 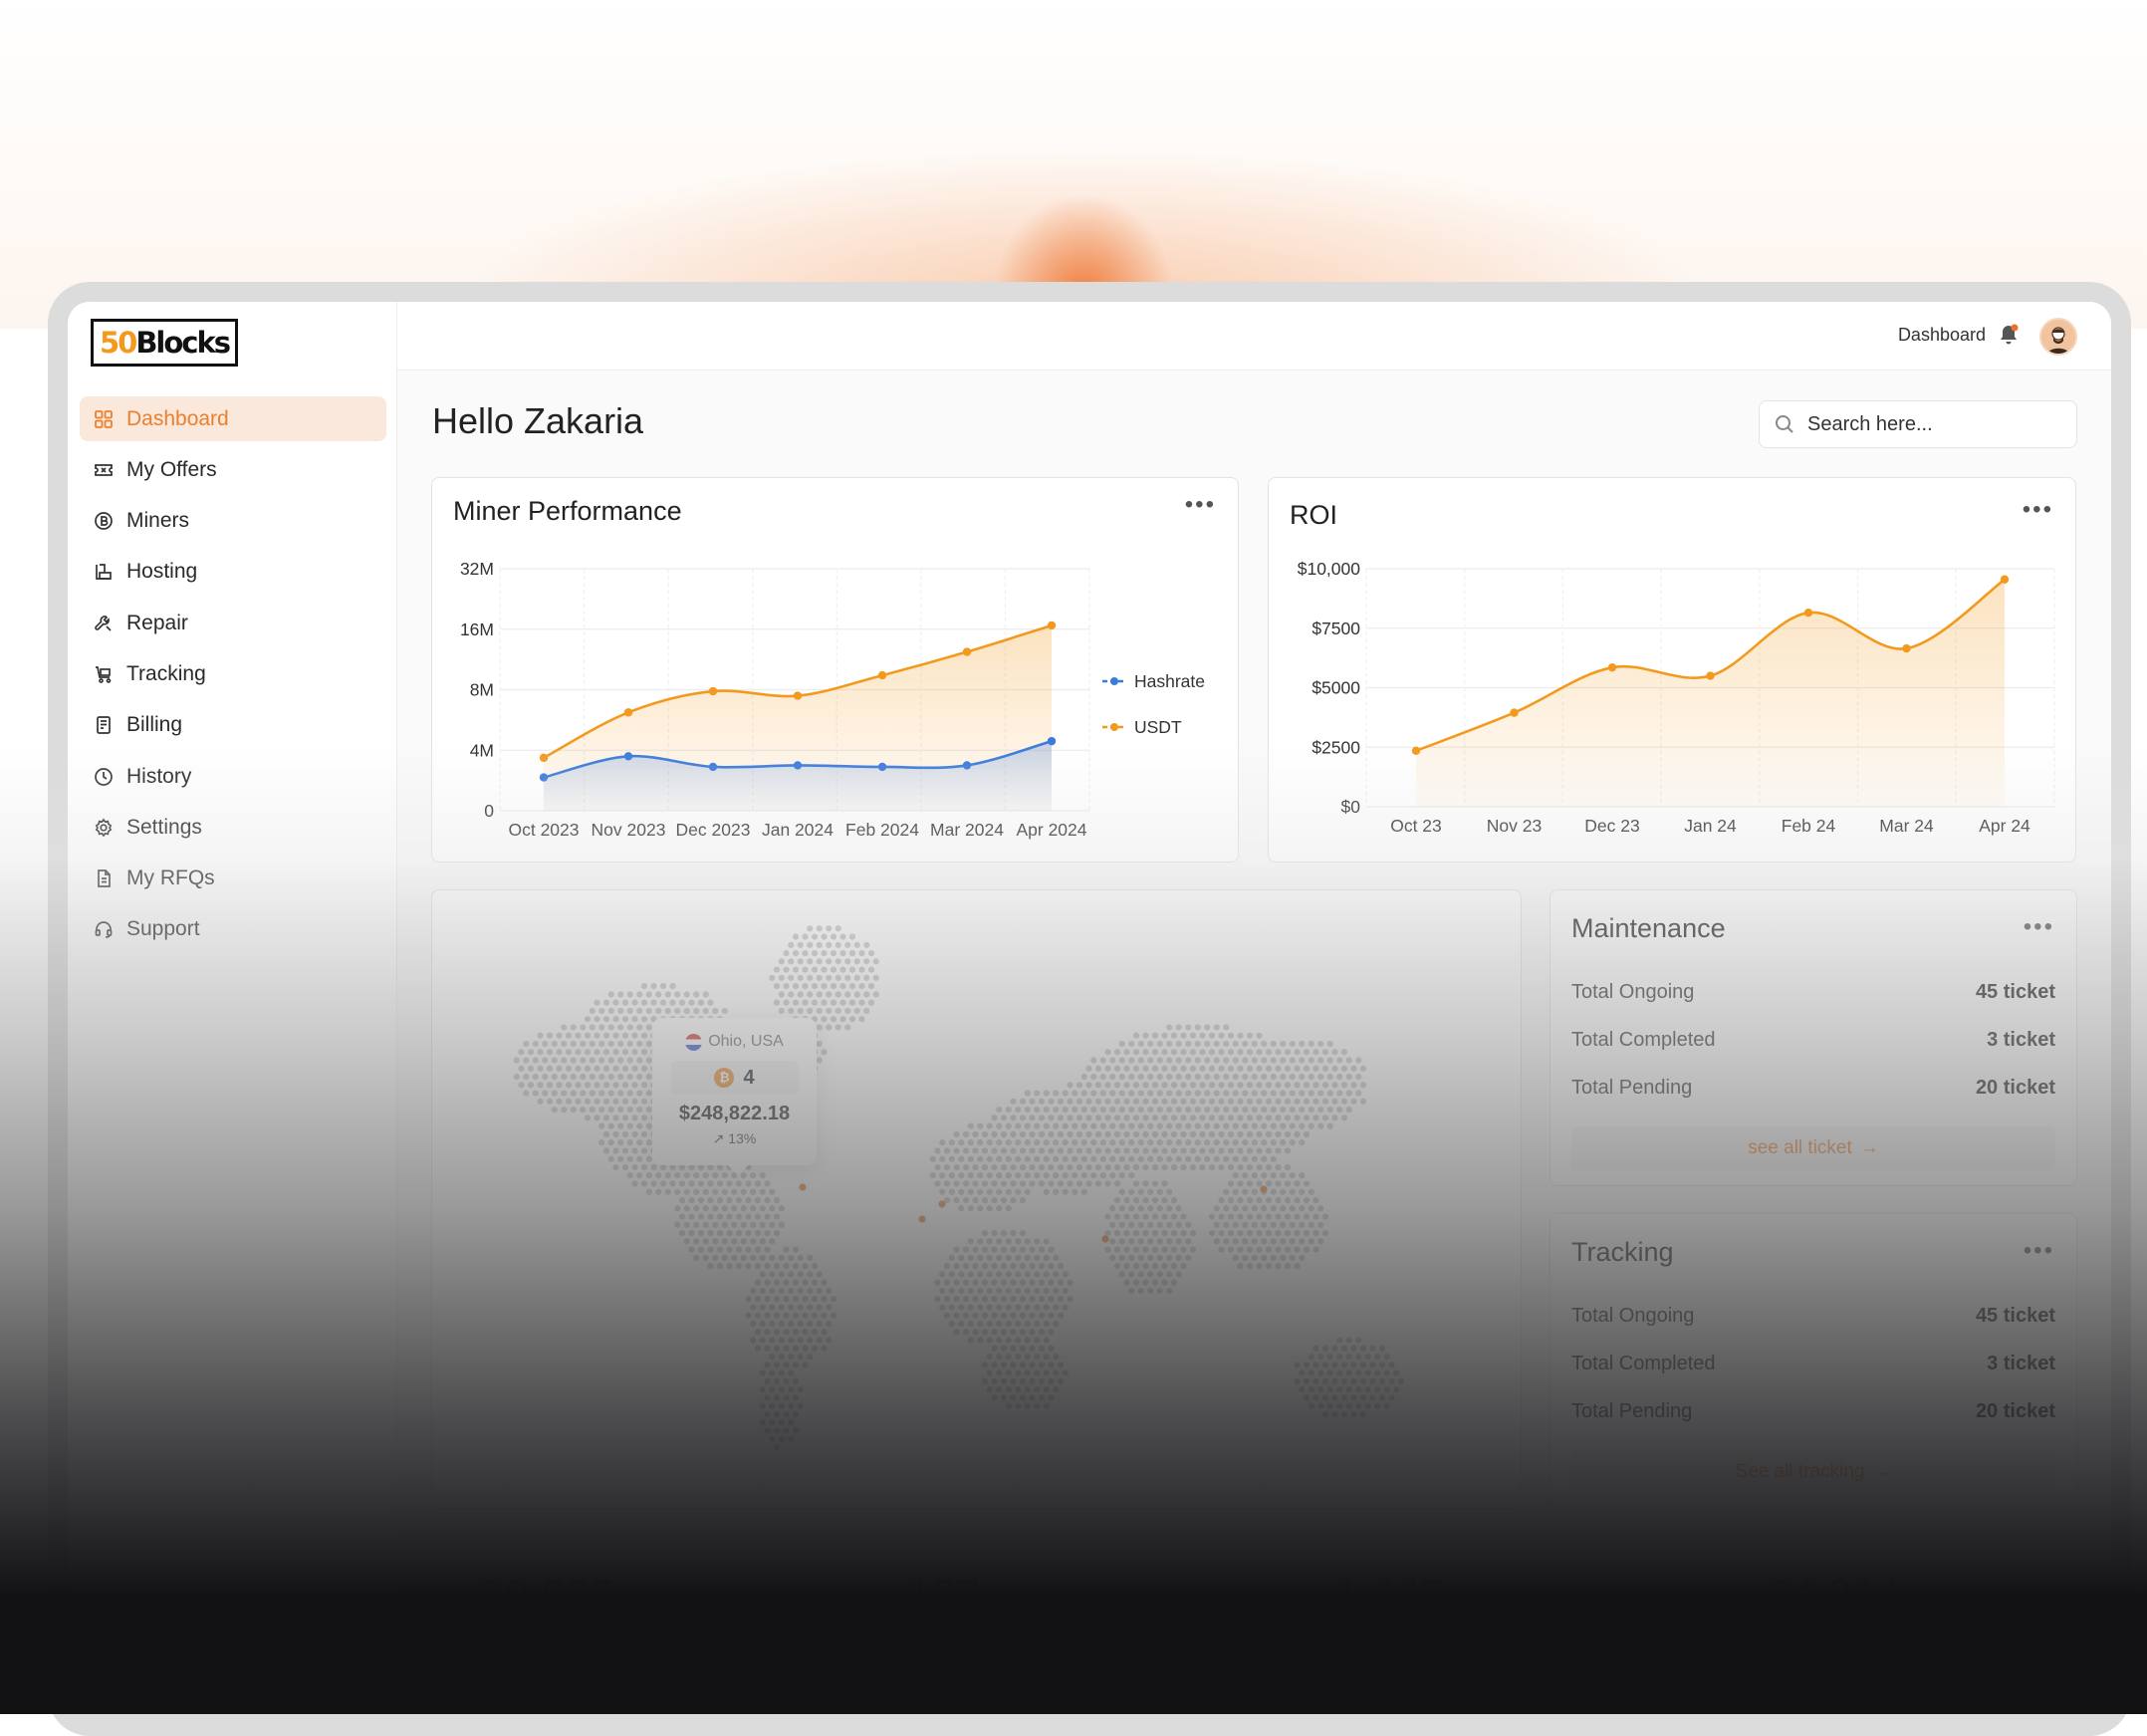 I want to click on sidebar-item-settings: Settings, so click(x=233, y=827).